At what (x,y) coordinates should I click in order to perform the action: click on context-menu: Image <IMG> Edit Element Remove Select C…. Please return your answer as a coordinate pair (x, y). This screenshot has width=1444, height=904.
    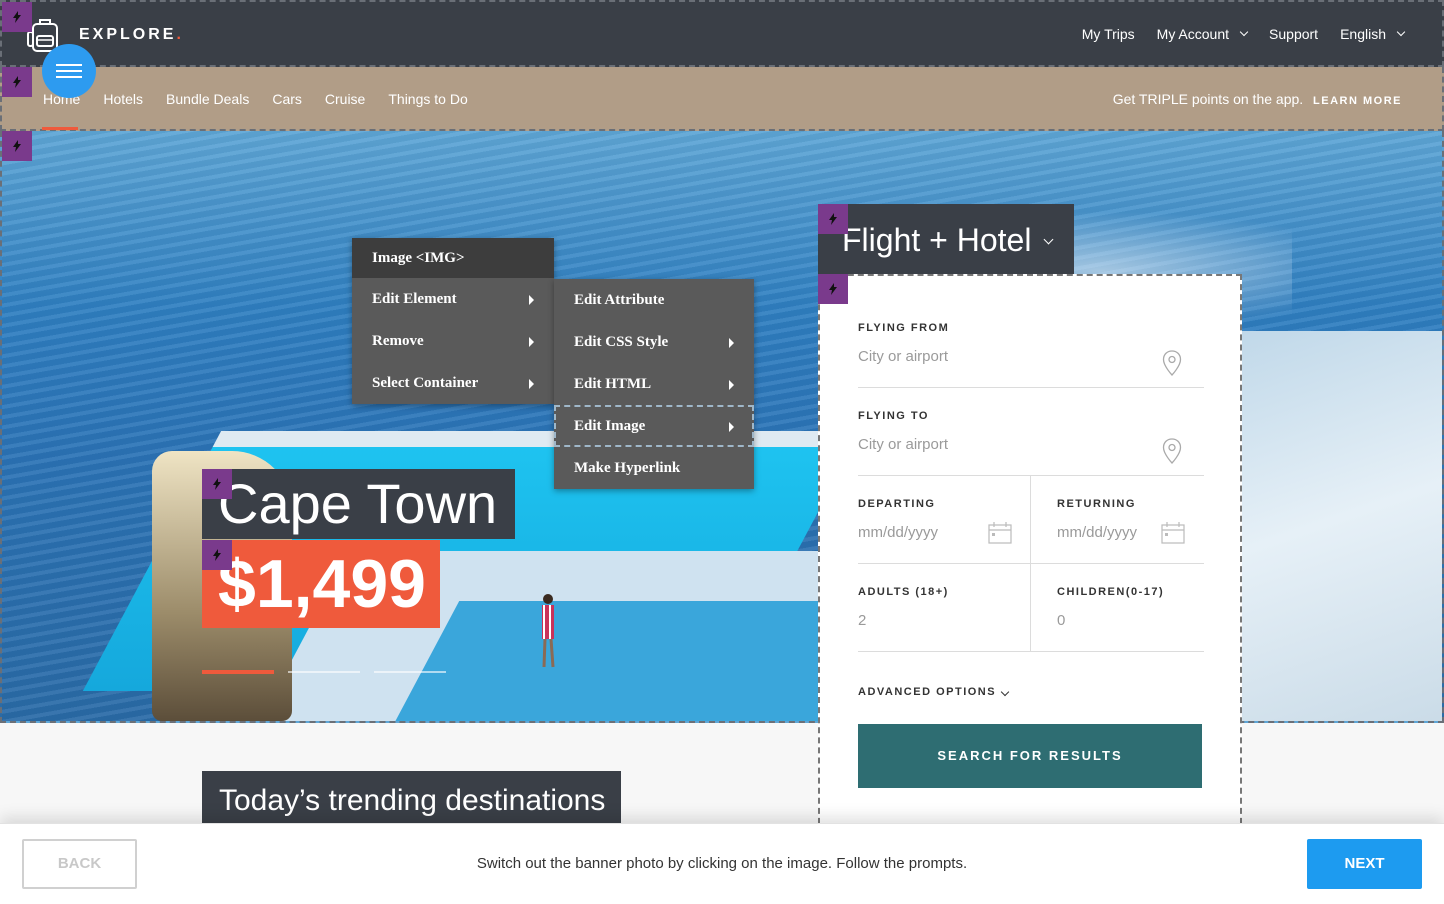
    Looking at the image, I should click on (453, 321).